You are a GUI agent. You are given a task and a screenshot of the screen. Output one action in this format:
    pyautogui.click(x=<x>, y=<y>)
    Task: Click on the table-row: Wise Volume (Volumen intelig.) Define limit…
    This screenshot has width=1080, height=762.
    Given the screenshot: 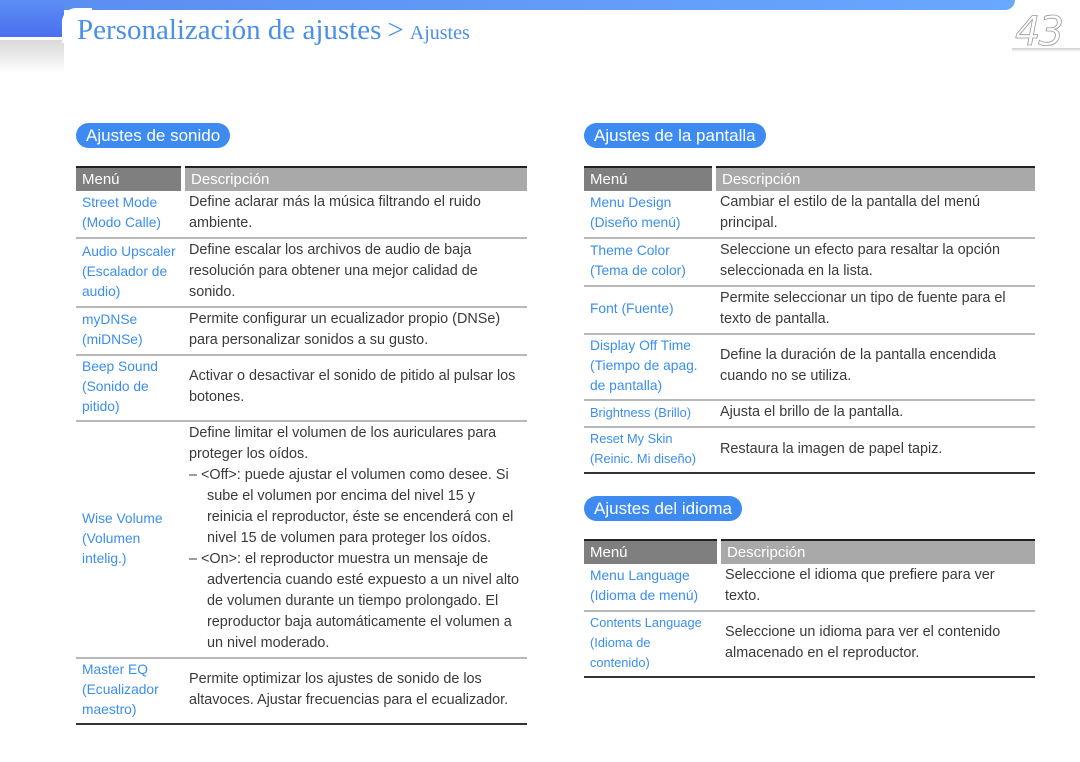 What is the action you would take?
    pyautogui.click(x=301, y=540)
    